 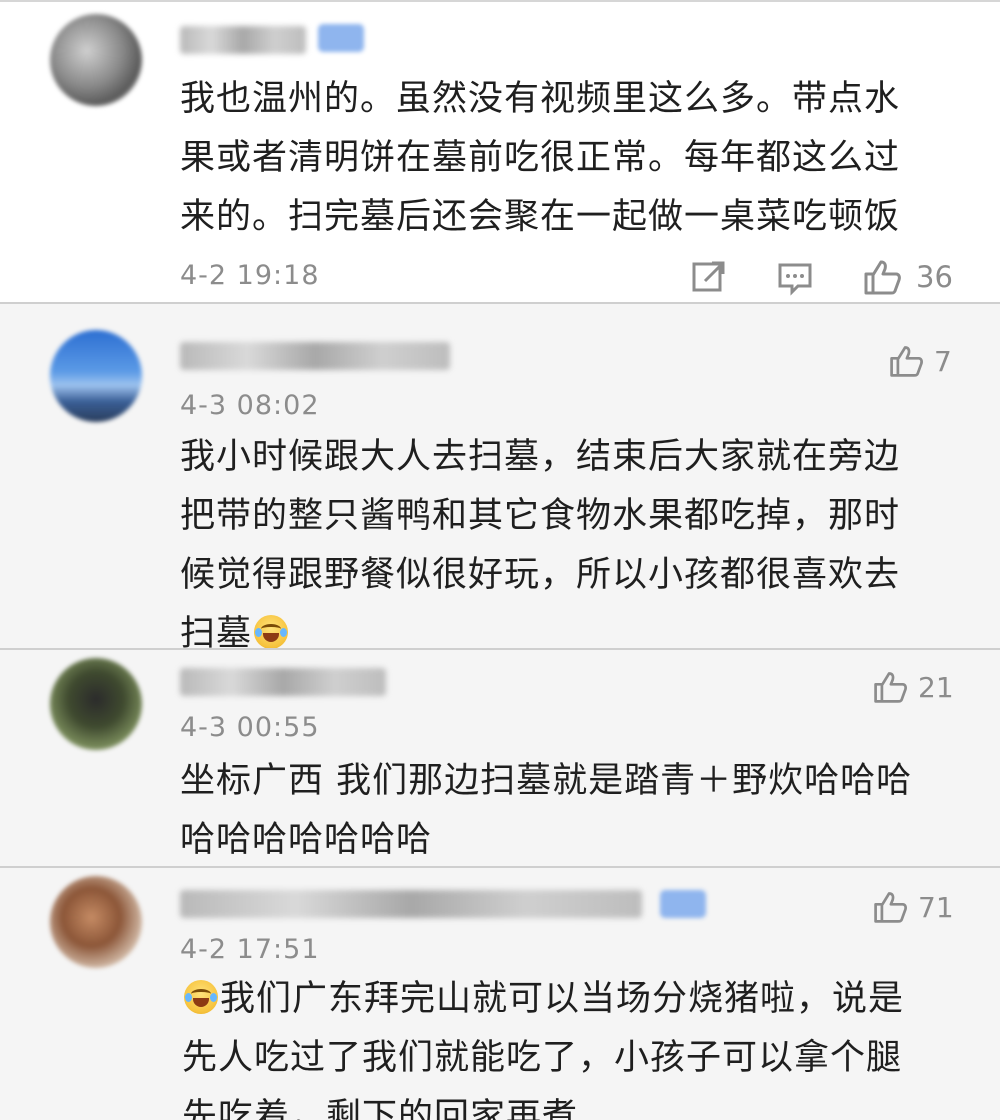 What do you see at coordinates (546, 781) in the screenshot?
I see `comment-line: 坐标广西 我们那边扫墓就是踏青＋野炊哈哈哈` at bounding box center [546, 781].